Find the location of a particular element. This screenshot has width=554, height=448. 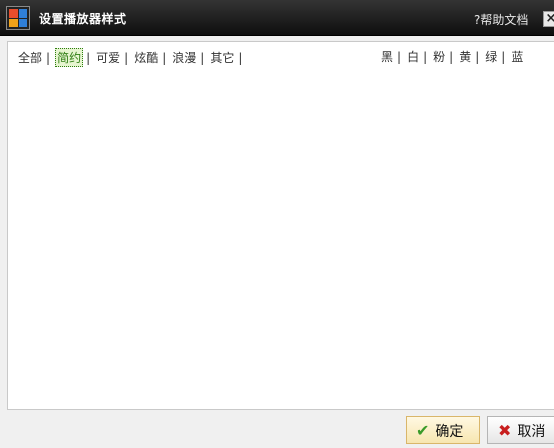

cancel-button: ✖ 取消 is located at coordinates (520, 430).